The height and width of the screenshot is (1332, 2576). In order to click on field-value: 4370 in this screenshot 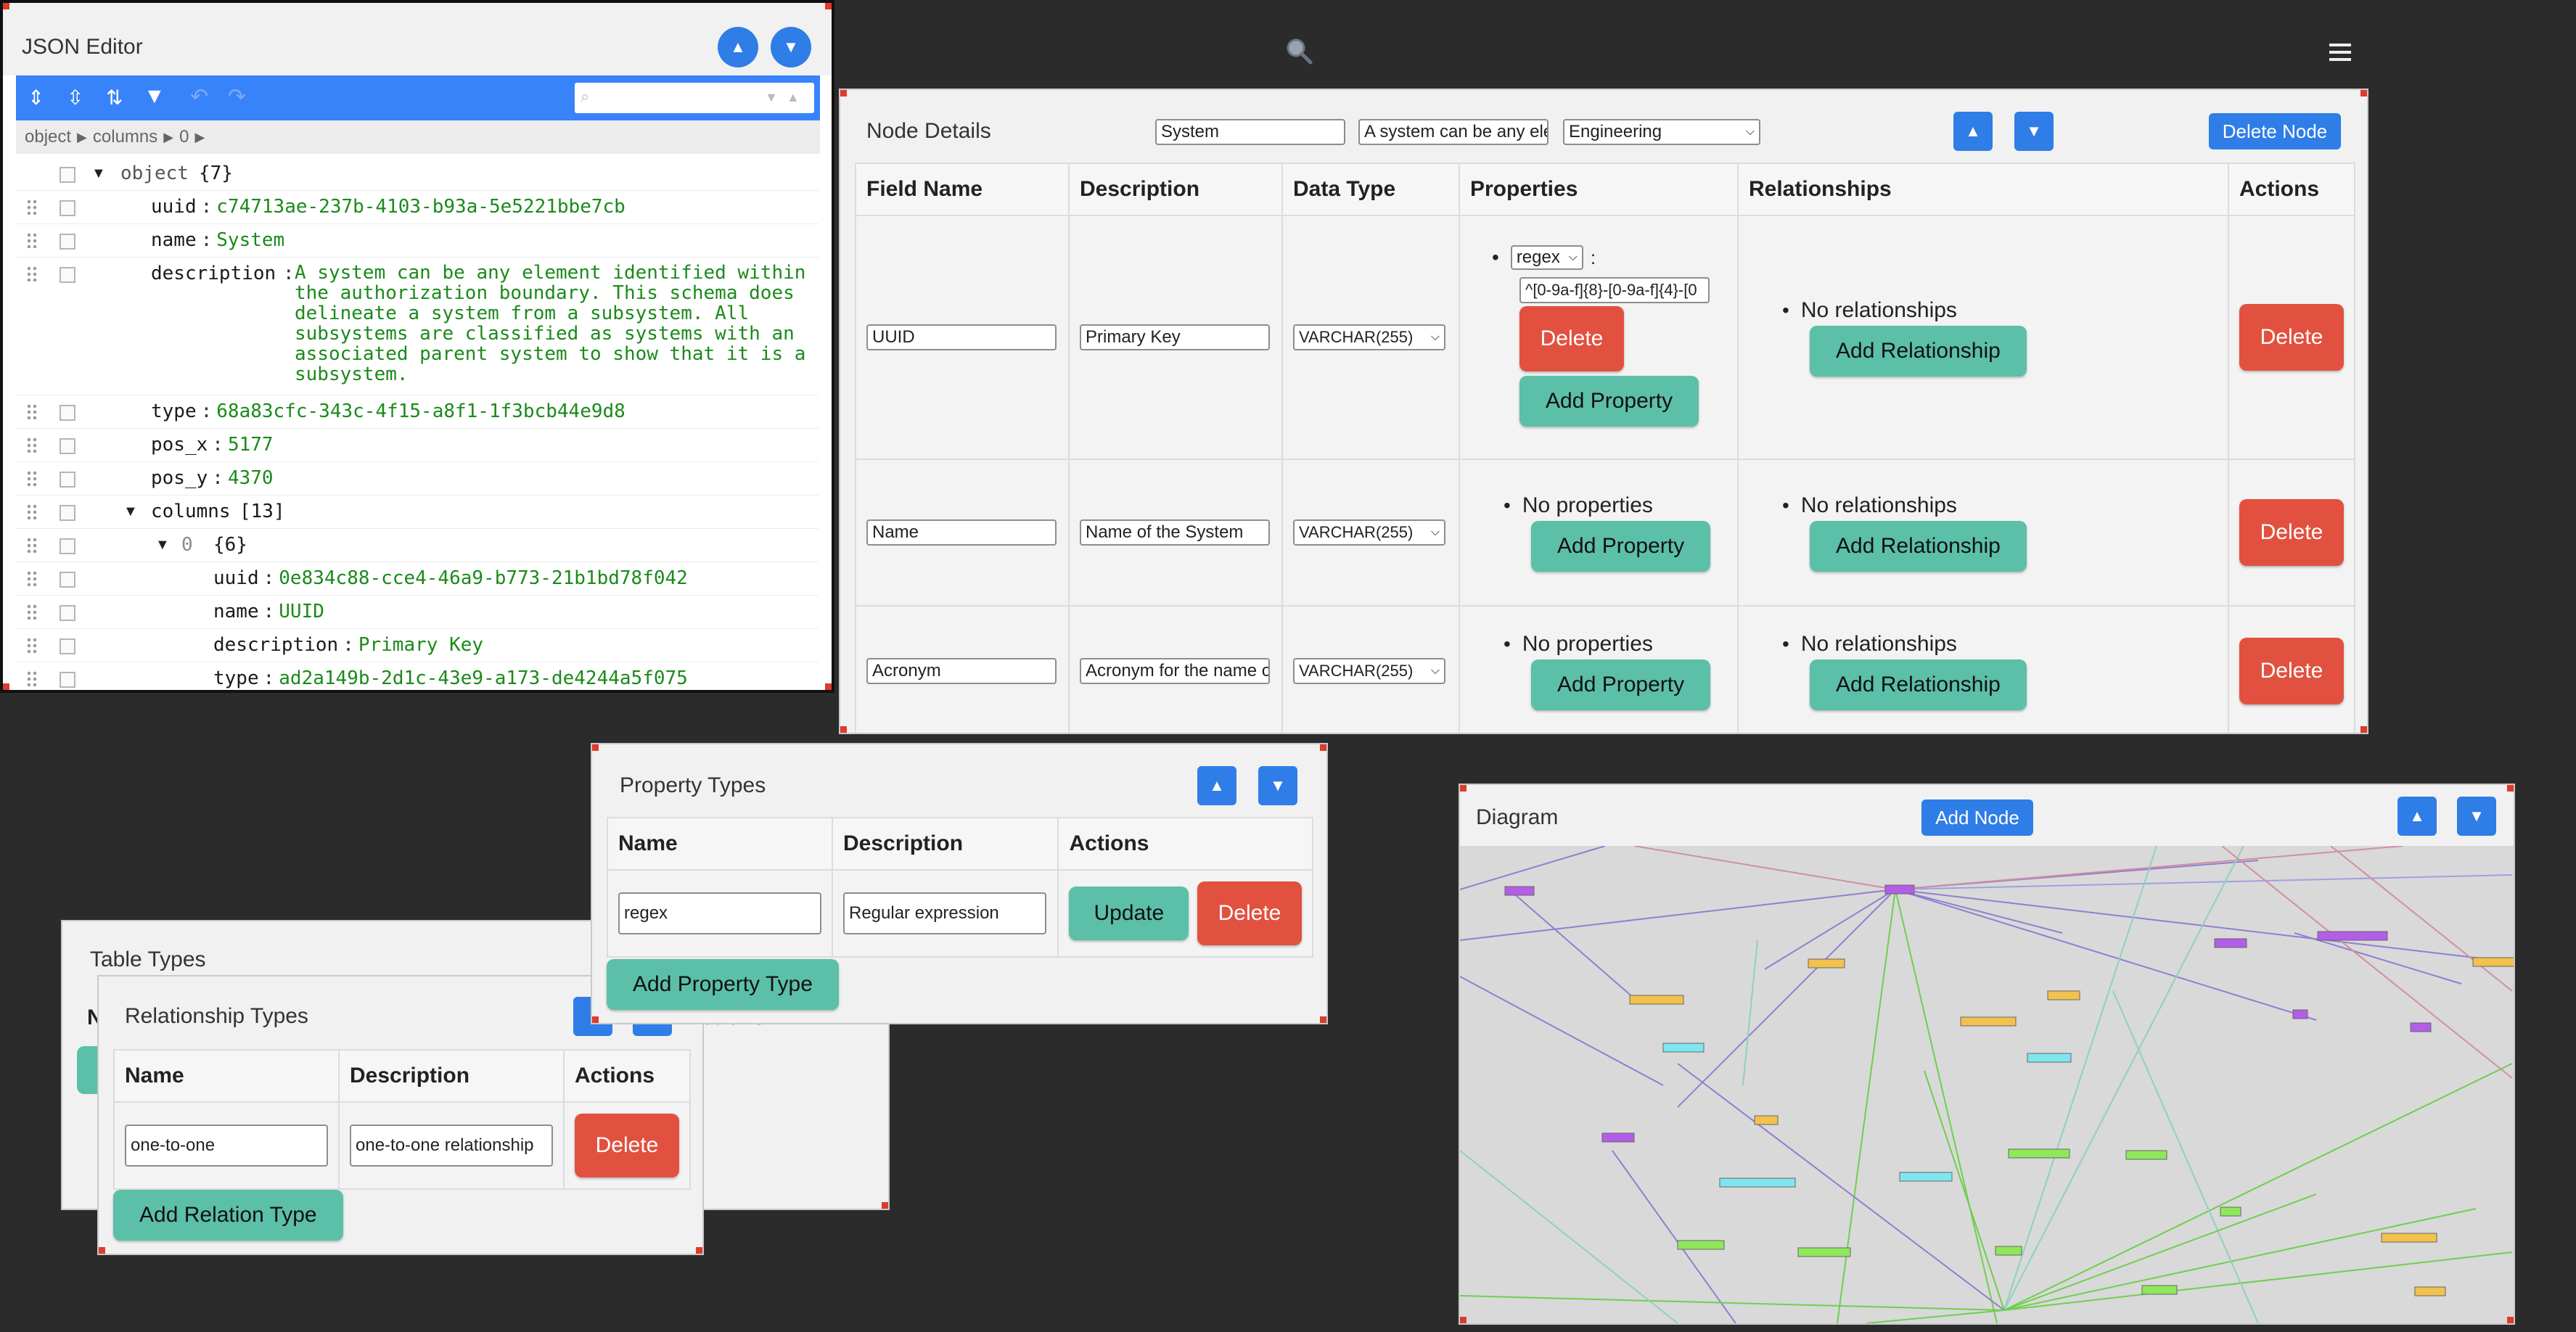, I will do `click(251, 478)`.